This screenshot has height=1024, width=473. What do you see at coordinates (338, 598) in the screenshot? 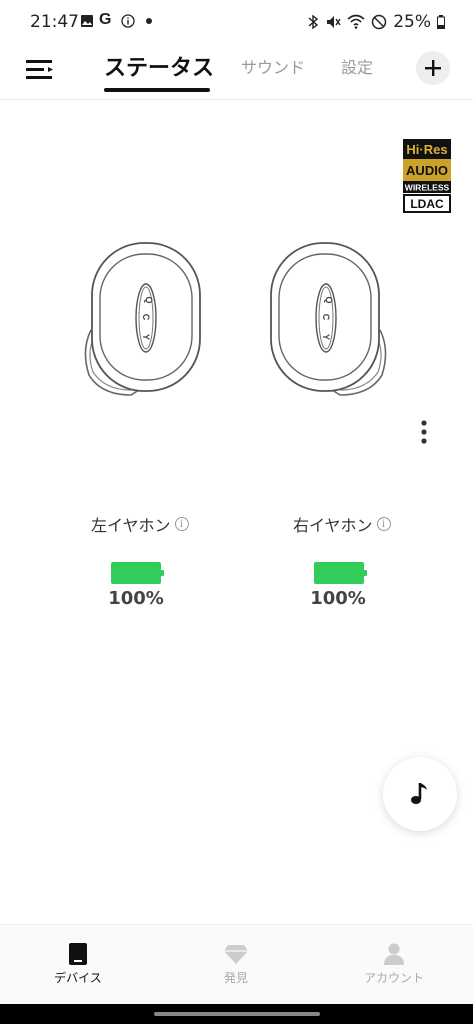
I see `right-battery-percent: 100%` at bounding box center [338, 598].